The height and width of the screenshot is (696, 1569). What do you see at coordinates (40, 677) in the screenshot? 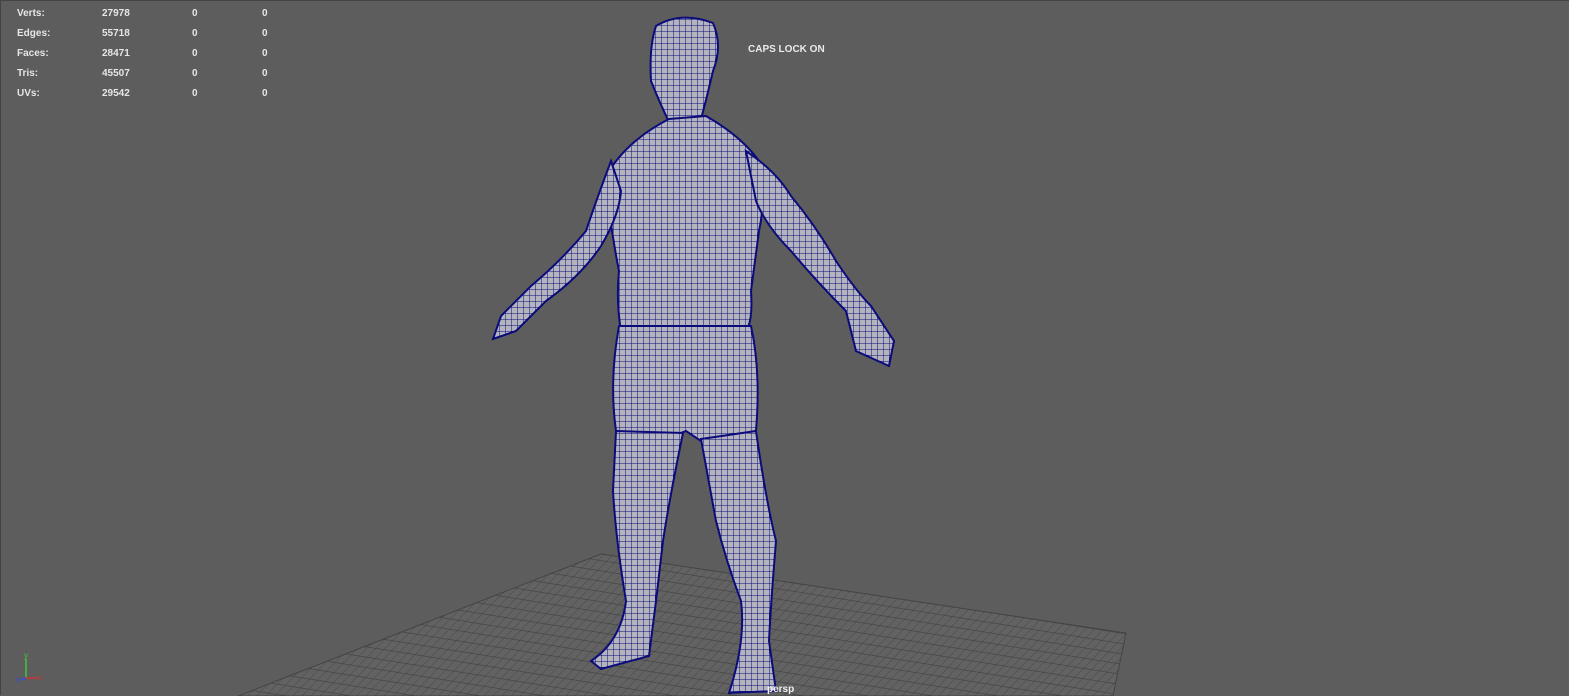
I see `axis-x-label: x` at bounding box center [40, 677].